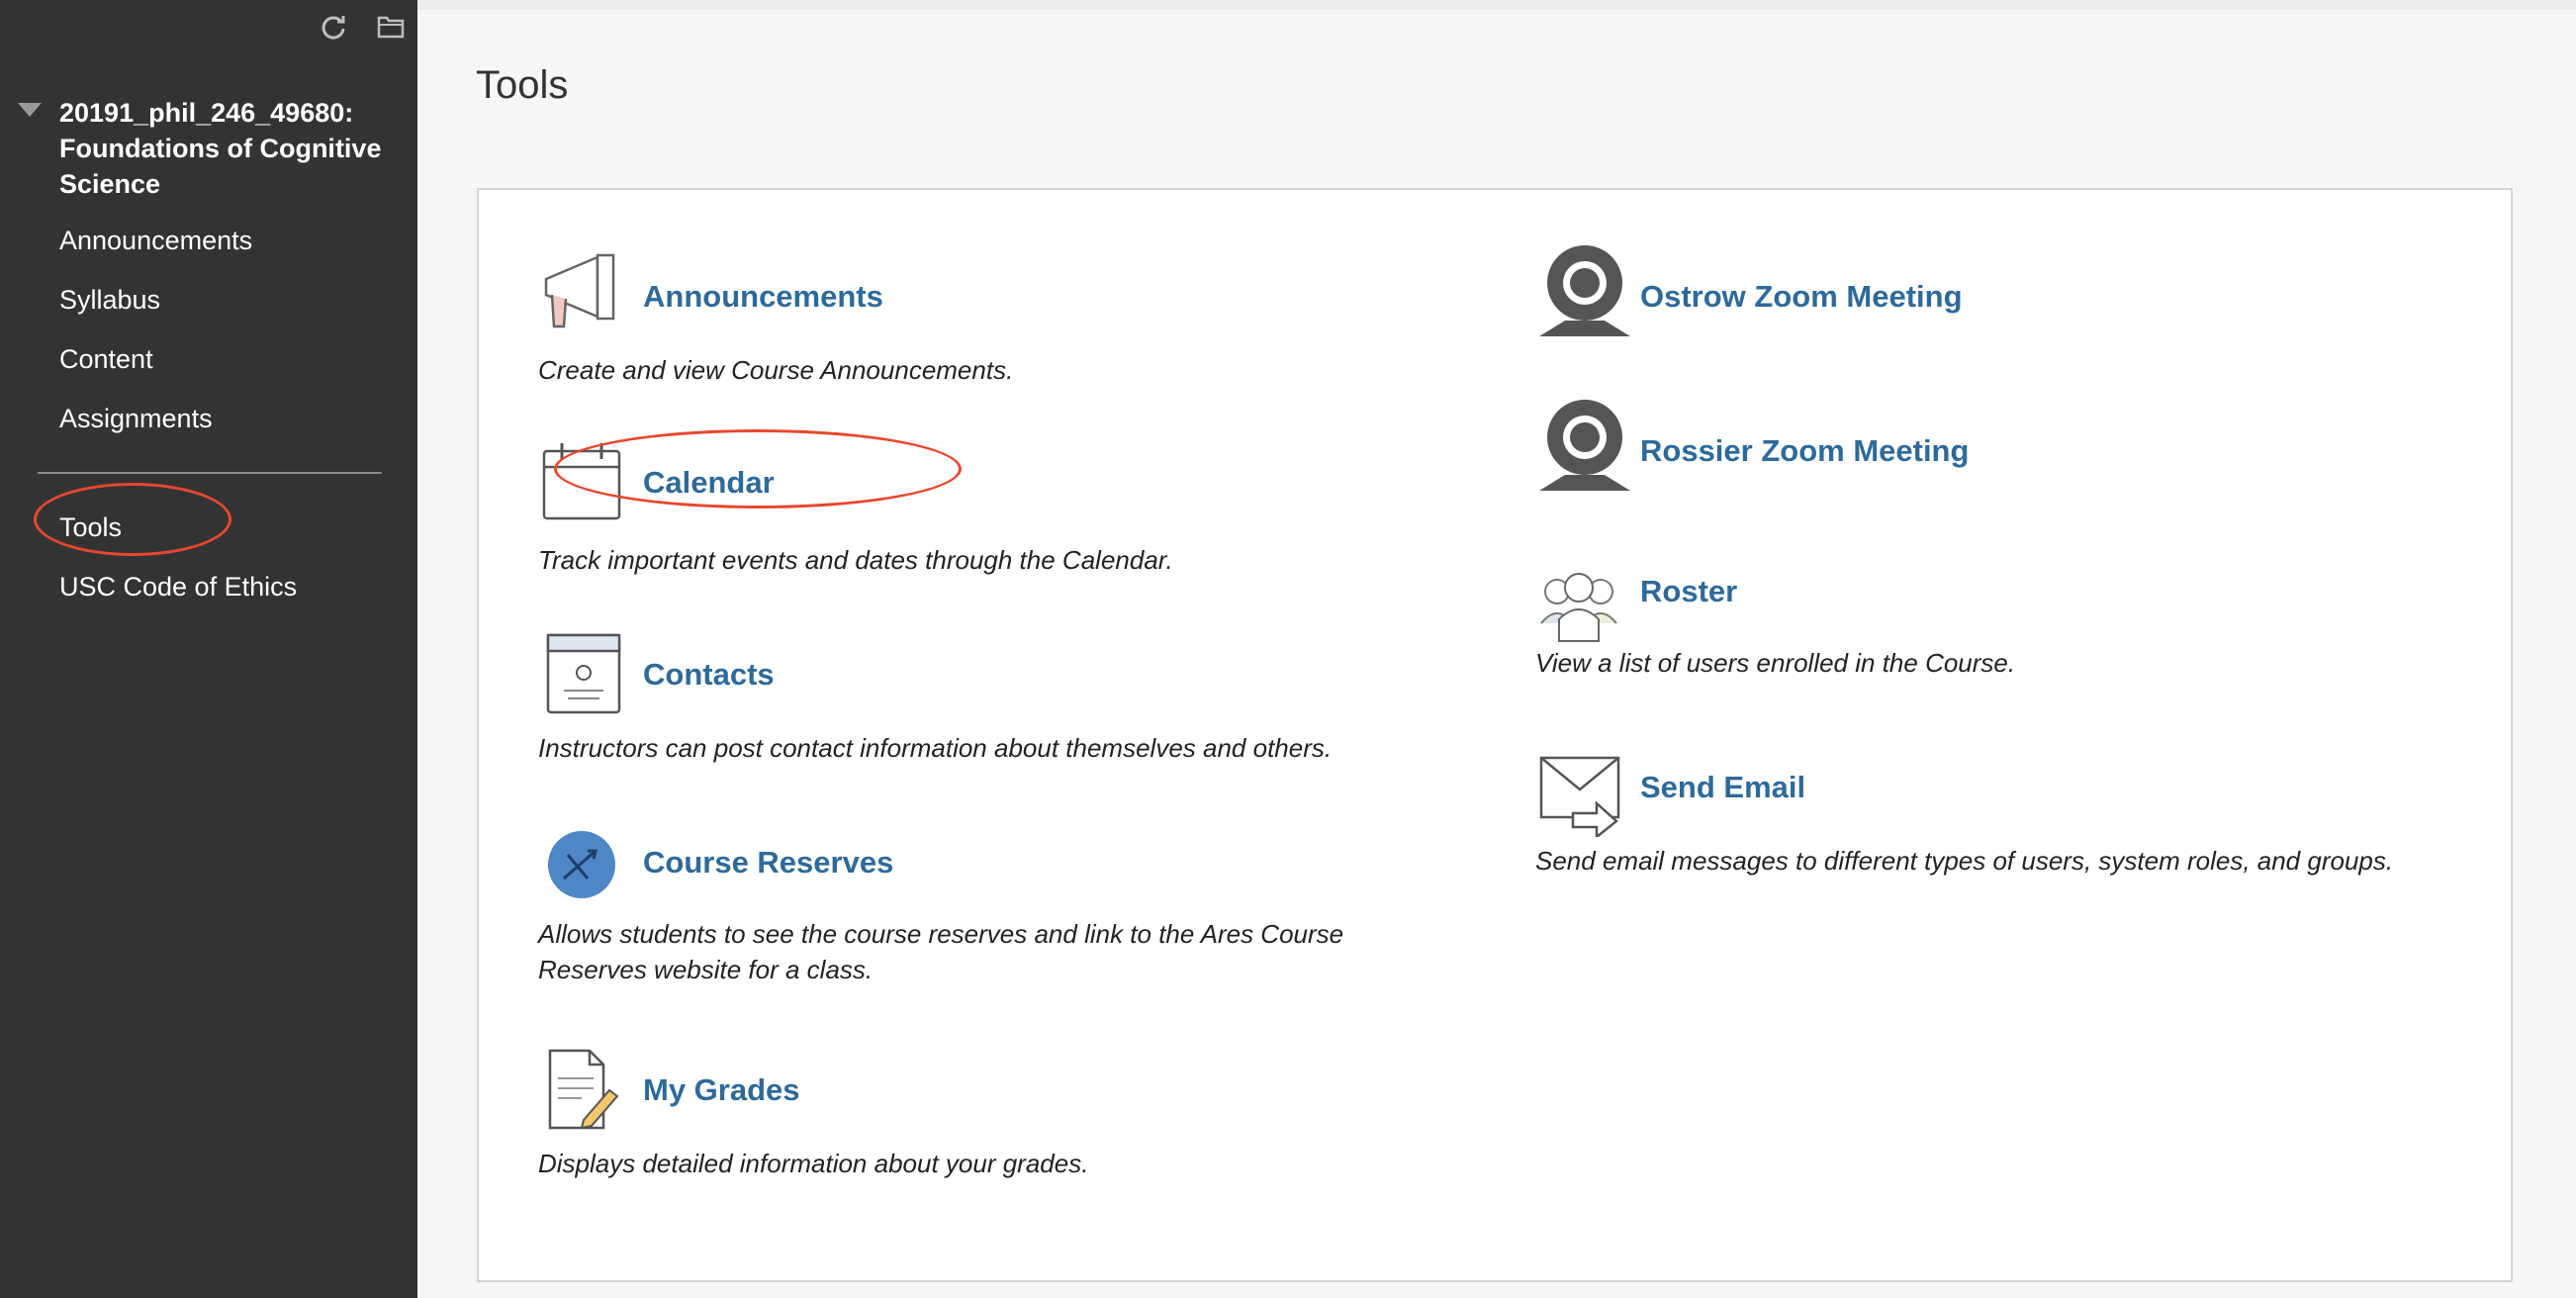  Describe the element at coordinates (709, 675) in the screenshot. I see `tool-link-contacts: Contacts` at that location.